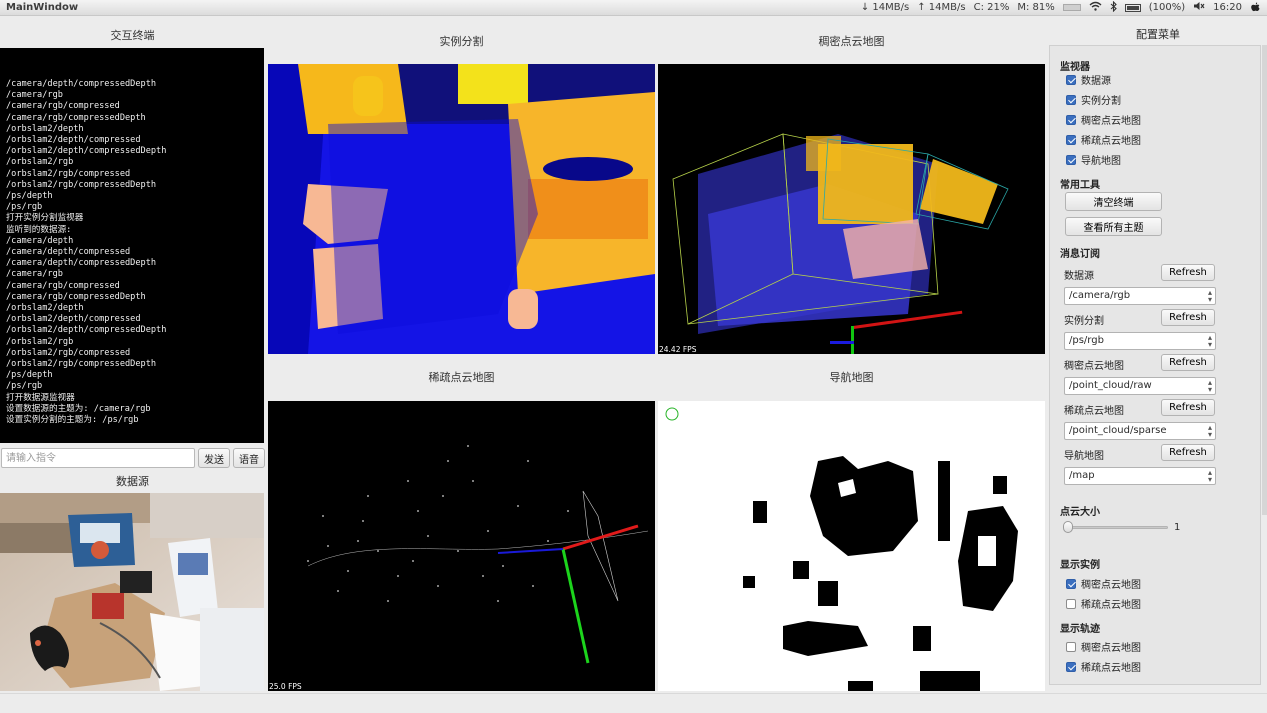 The height and width of the screenshot is (713, 1267). What do you see at coordinates (1140, 341) in the screenshot?
I see `seg-topic-select: /ps/rgb ▴ ▾` at bounding box center [1140, 341].